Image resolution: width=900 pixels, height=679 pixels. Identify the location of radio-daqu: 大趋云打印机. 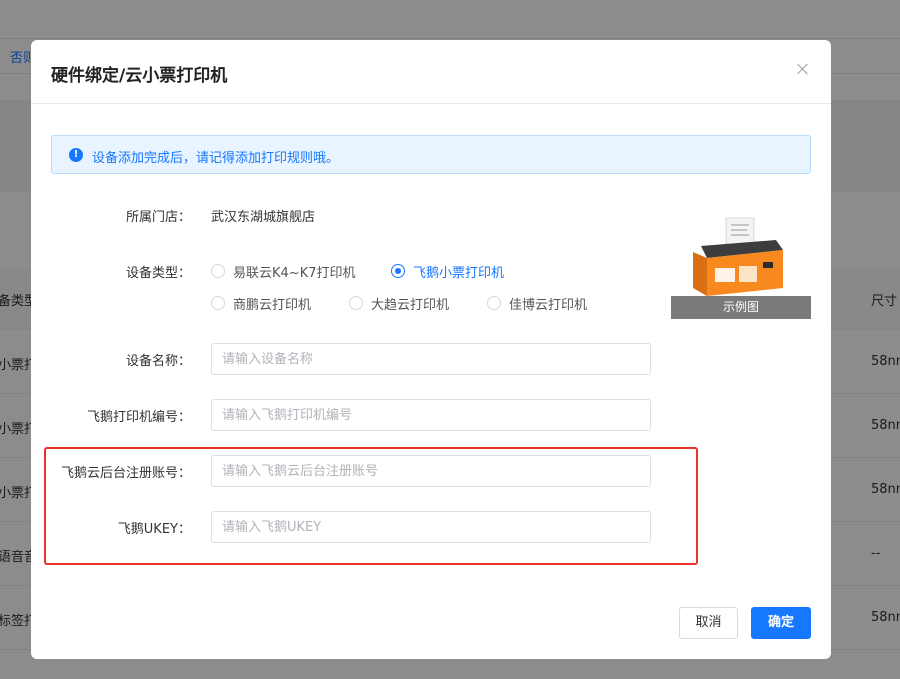
(399, 303).